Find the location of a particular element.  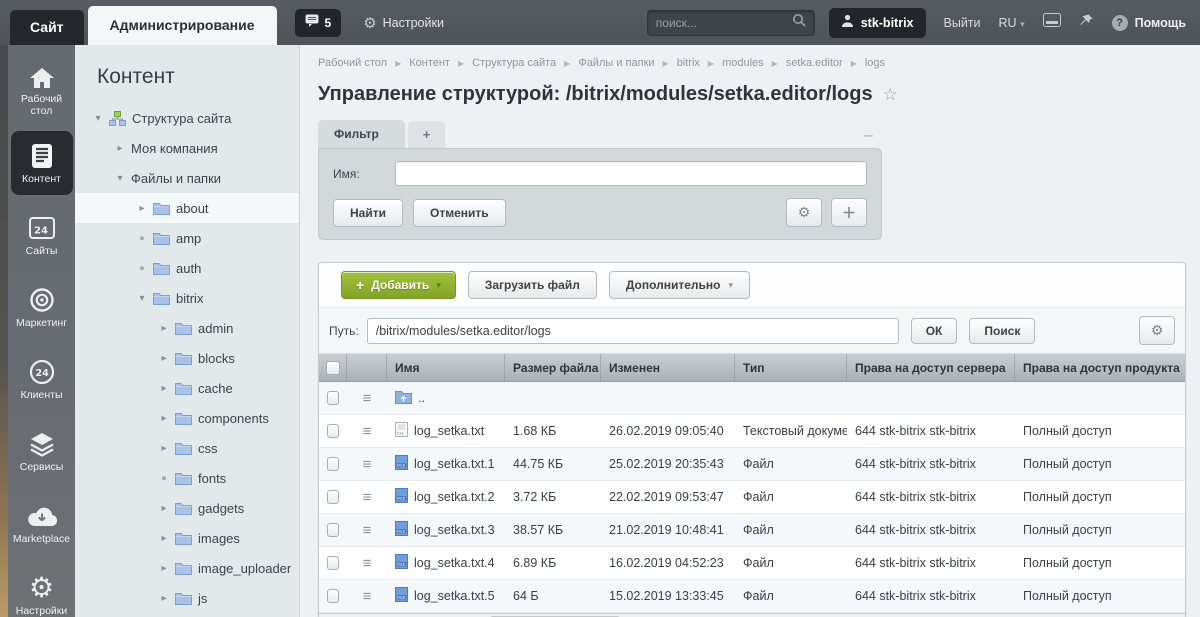

breadcrumb-link: modules is located at coordinates (743, 63).